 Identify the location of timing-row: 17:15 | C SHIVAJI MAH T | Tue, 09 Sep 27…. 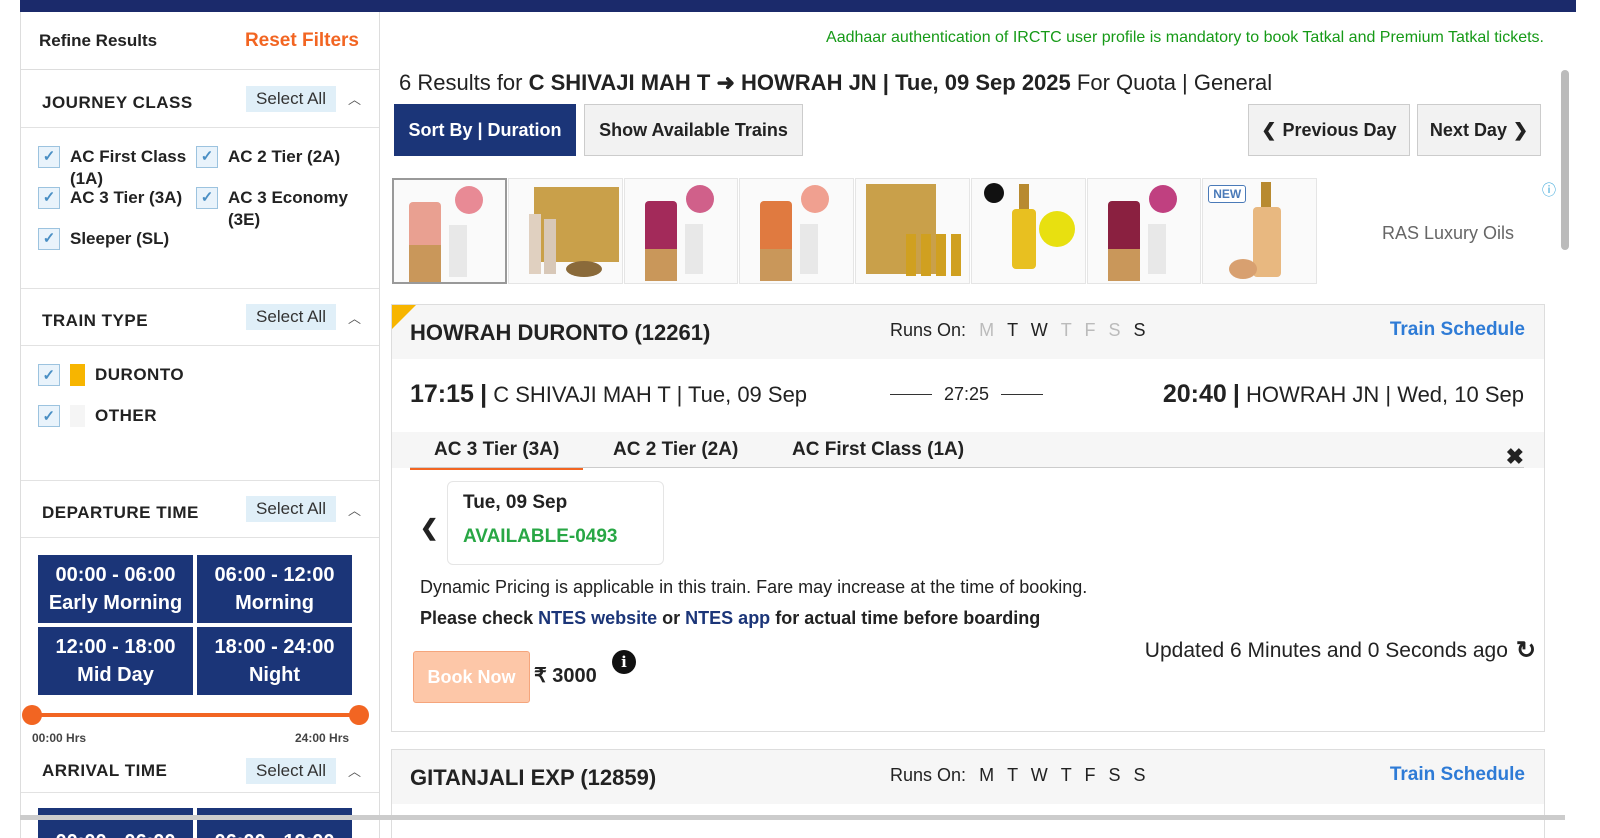
(967, 400).